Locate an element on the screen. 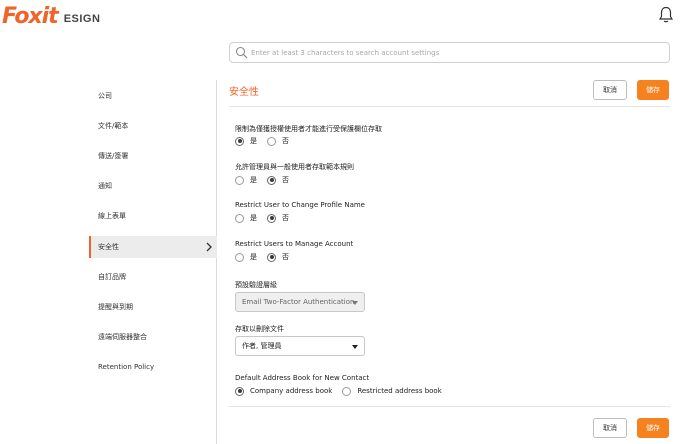 The height and width of the screenshot is (444, 680). address-book-label: Default Address Book for New Contact is located at coordinates (302, 378).